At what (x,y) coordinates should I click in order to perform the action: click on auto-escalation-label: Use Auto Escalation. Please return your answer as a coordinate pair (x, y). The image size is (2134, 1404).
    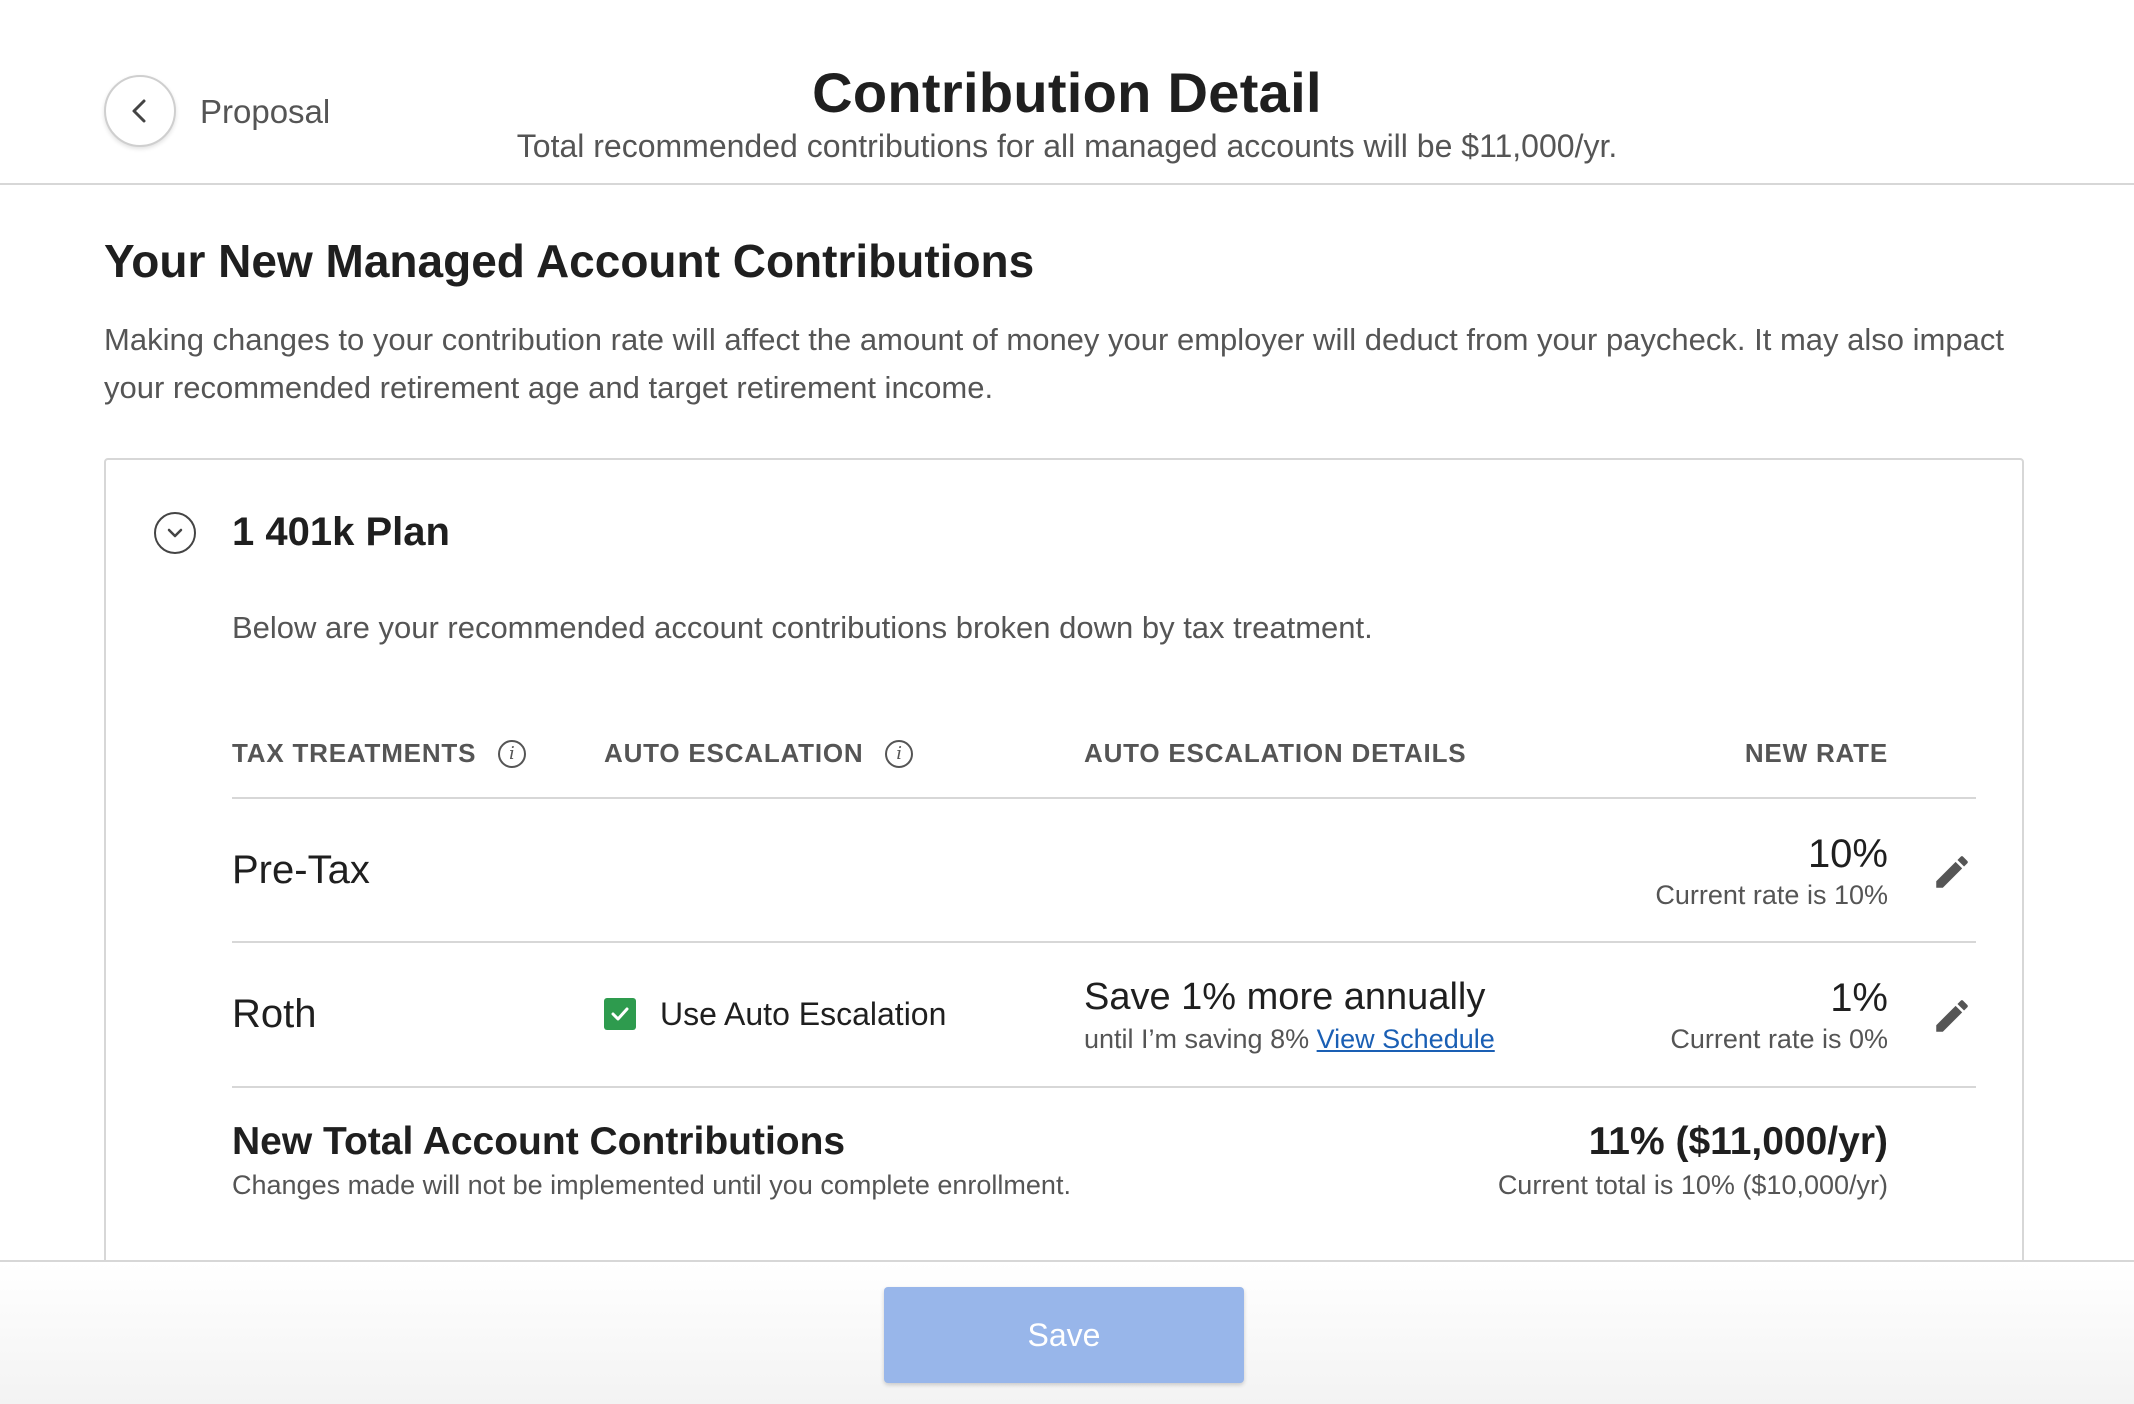
    Looking at the image, I should click on (803, 1014).